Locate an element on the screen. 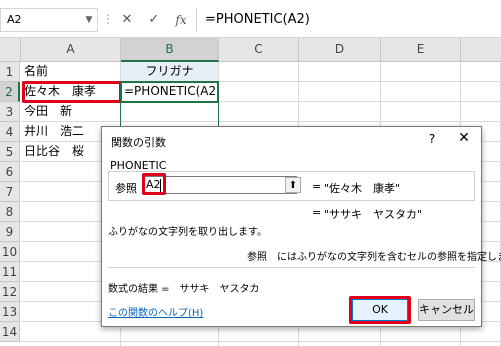 This screenshot has width=501, height=346. formula-text: =PHONETIC(A2) is located at coordinates (257, 19).